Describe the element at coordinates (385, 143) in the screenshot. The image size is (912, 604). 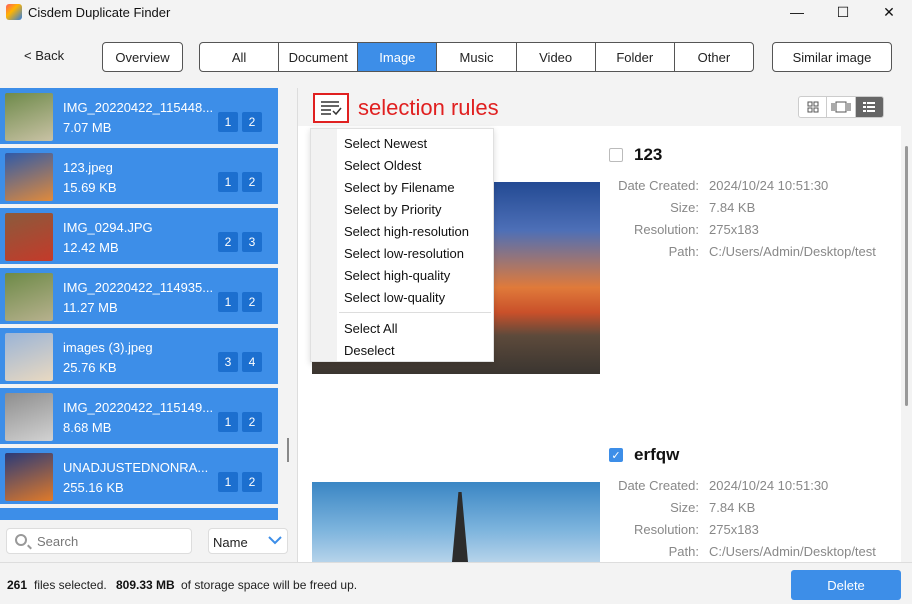
I see `menu-item-select-newest: Select Newest` at that location.